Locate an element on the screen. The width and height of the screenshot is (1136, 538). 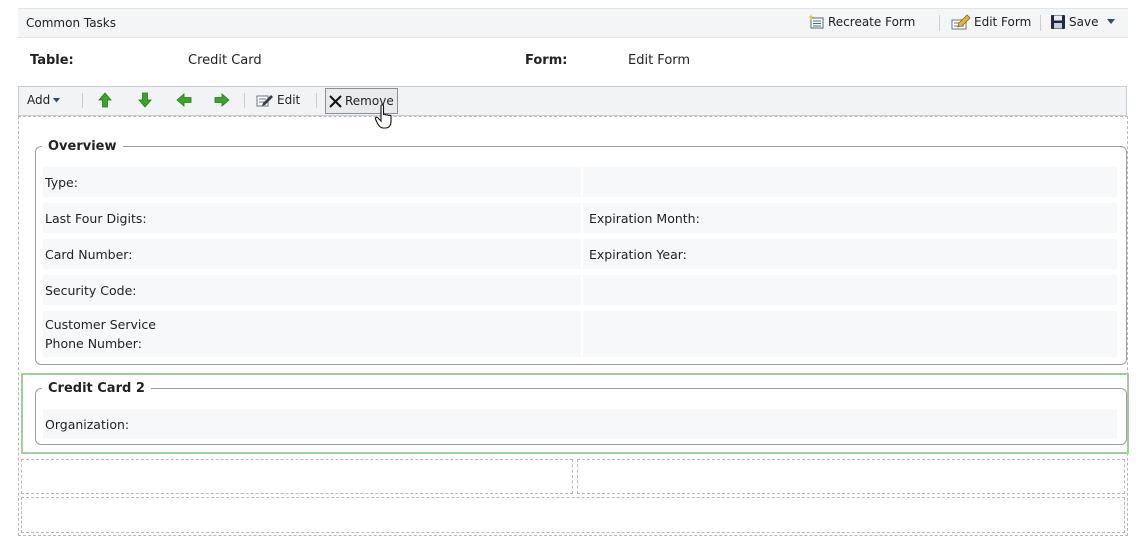
form-row: Type: is located at coordinates (580, 182).